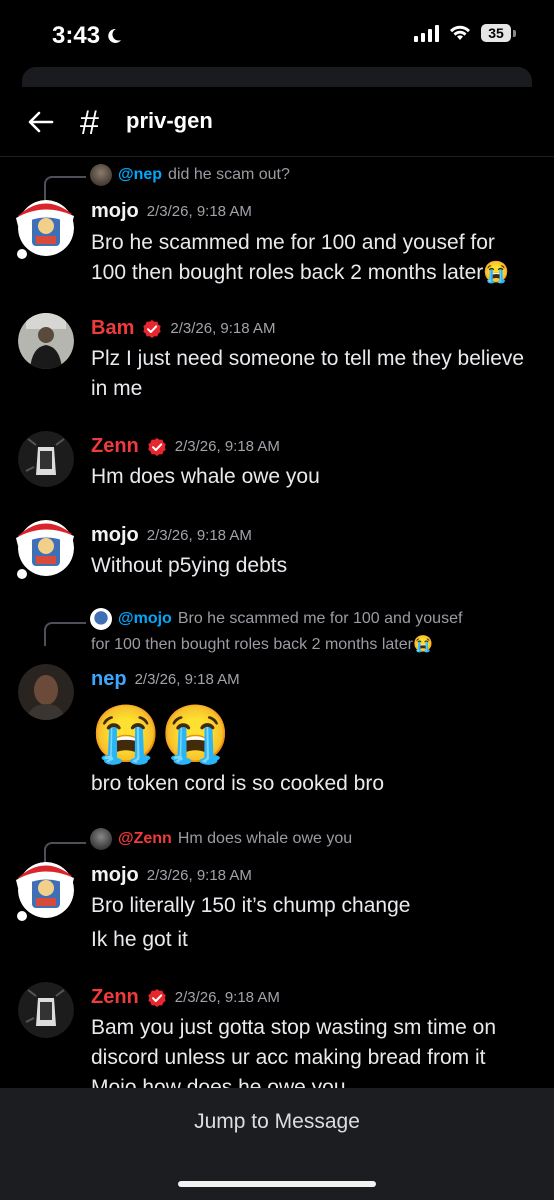  I want to click on reply-preview: @nep did he scam out?, so click(190, 175).